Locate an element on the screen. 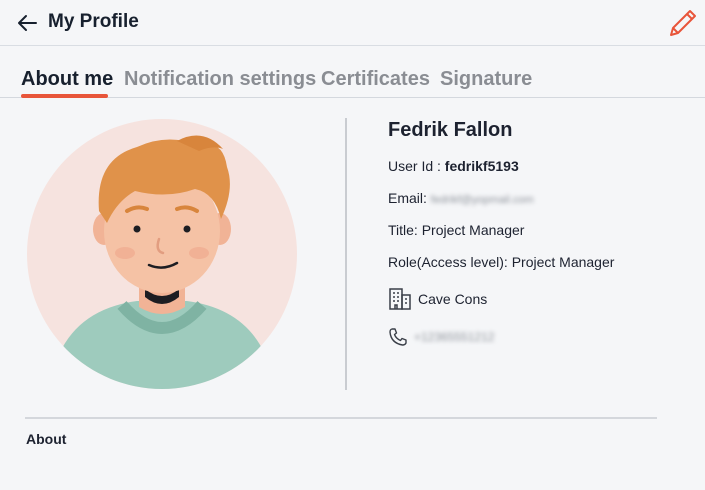 The height and width of the screenshot is (490, 705). email-value: fedrikf@yopmail.com is located at coordinates (482, 200).